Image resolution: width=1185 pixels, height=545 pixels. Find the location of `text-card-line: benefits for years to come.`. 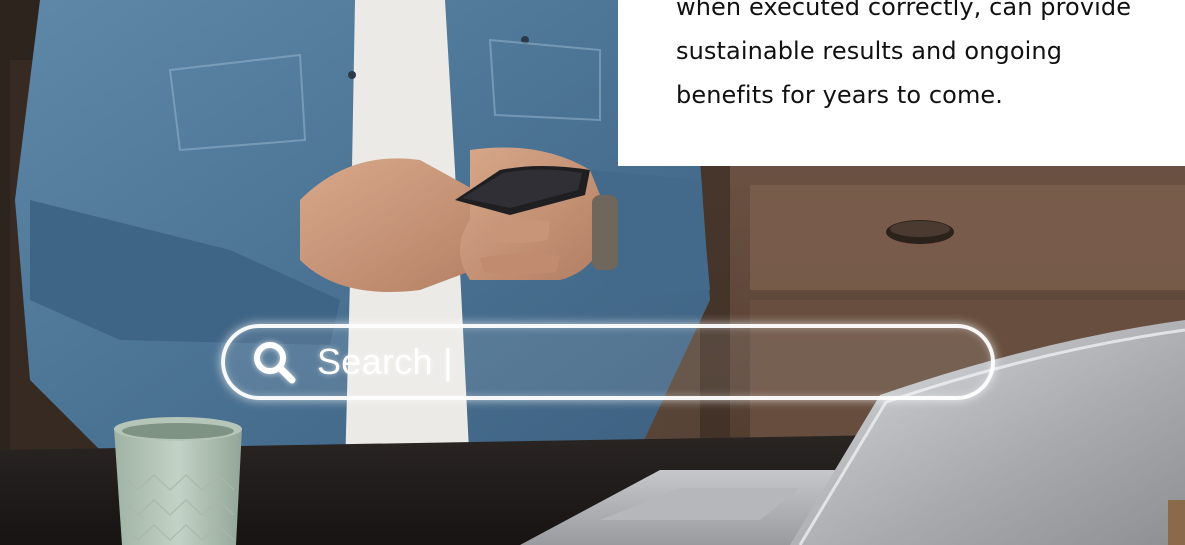

text-card-line: benefits for years to come. is located at coordinates (840, 95).